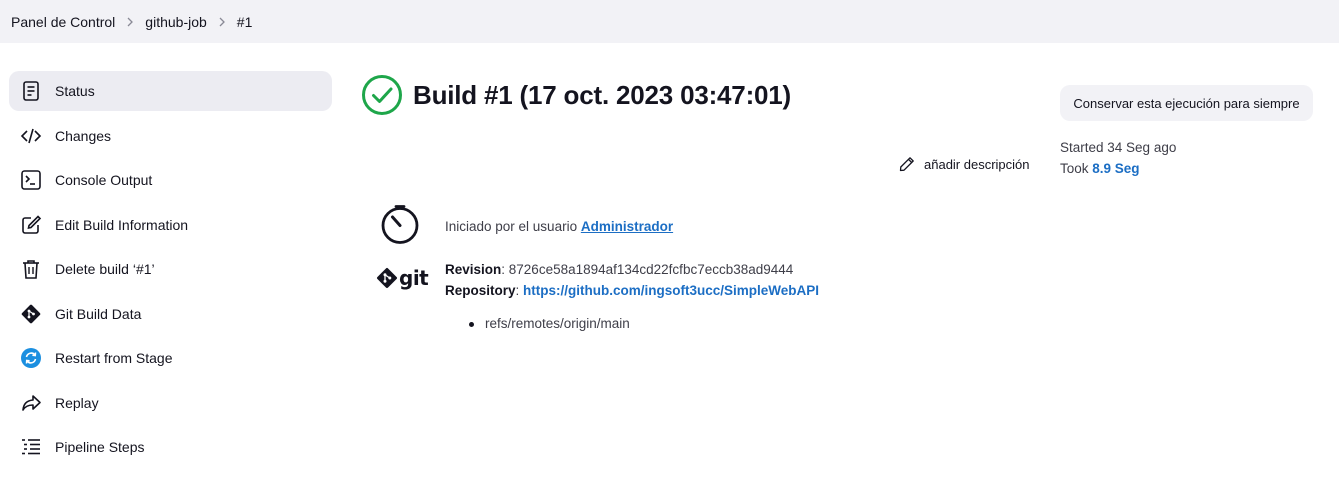  What do you see at coordinates (906, 164) in the screenshot?
I see `pencil-icon` at bounding box center [906, 164].